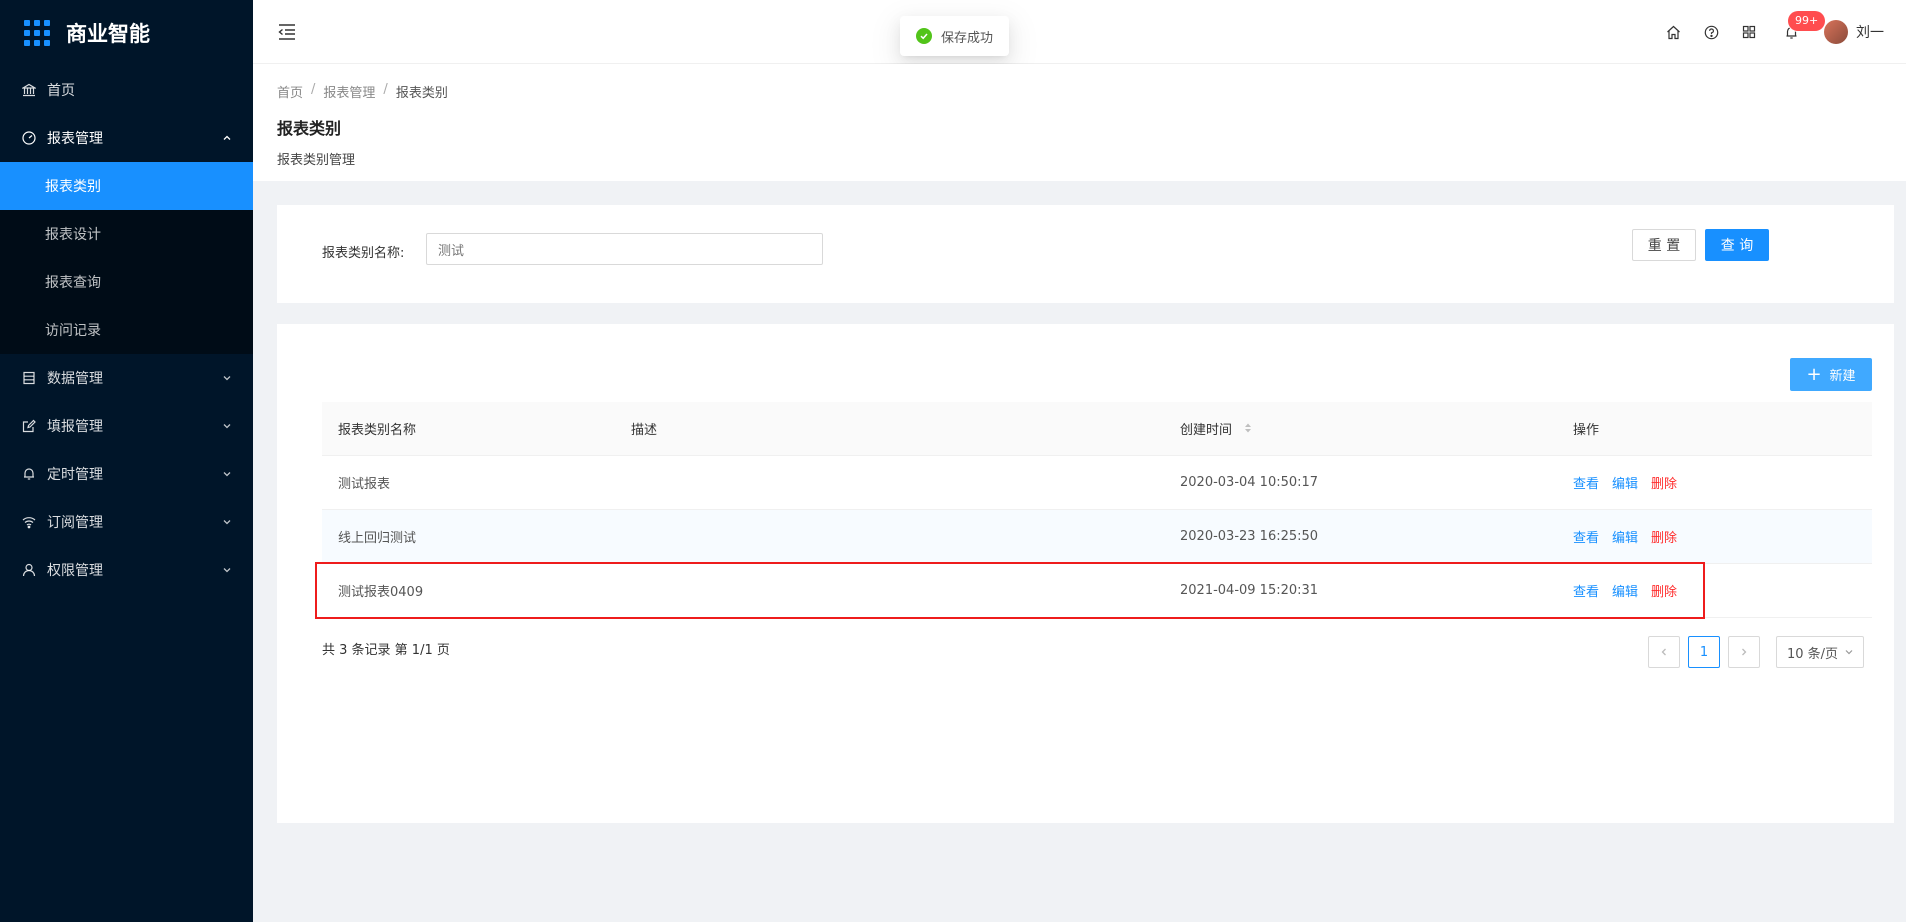 The height and width of the screenshot is (922, 1906). Describe the element at coordinates (421, 93) in the screenshot. I see `breadcrumb-current: 报表类别` at that location.